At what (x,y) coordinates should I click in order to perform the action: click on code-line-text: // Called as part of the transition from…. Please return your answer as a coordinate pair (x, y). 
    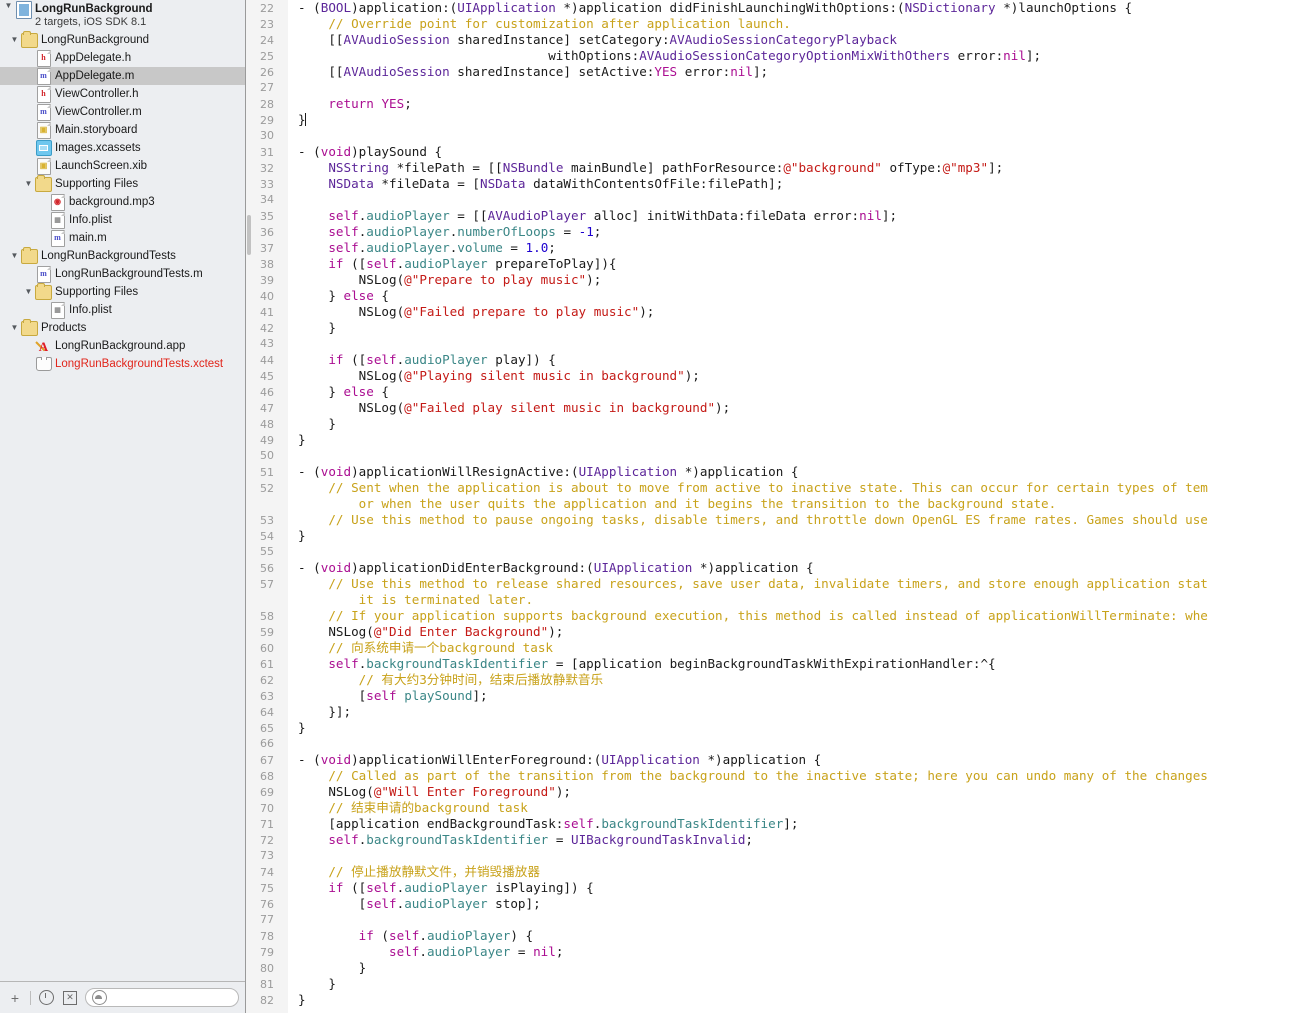
    Looking at the image, I should click on (796, 776).